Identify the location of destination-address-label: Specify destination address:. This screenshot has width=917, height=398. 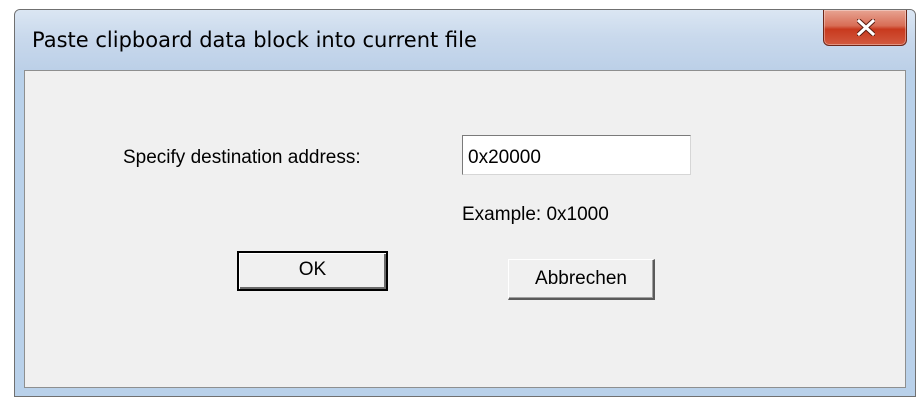
(242, 157).